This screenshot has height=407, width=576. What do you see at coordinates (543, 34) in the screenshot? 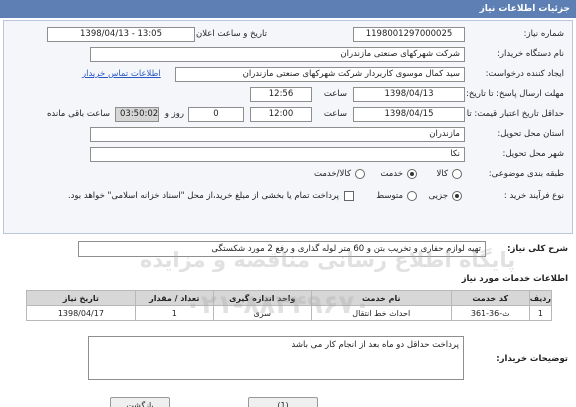
I see `need-number-label: شماره نیاز:` at bounding box center [543, 34].